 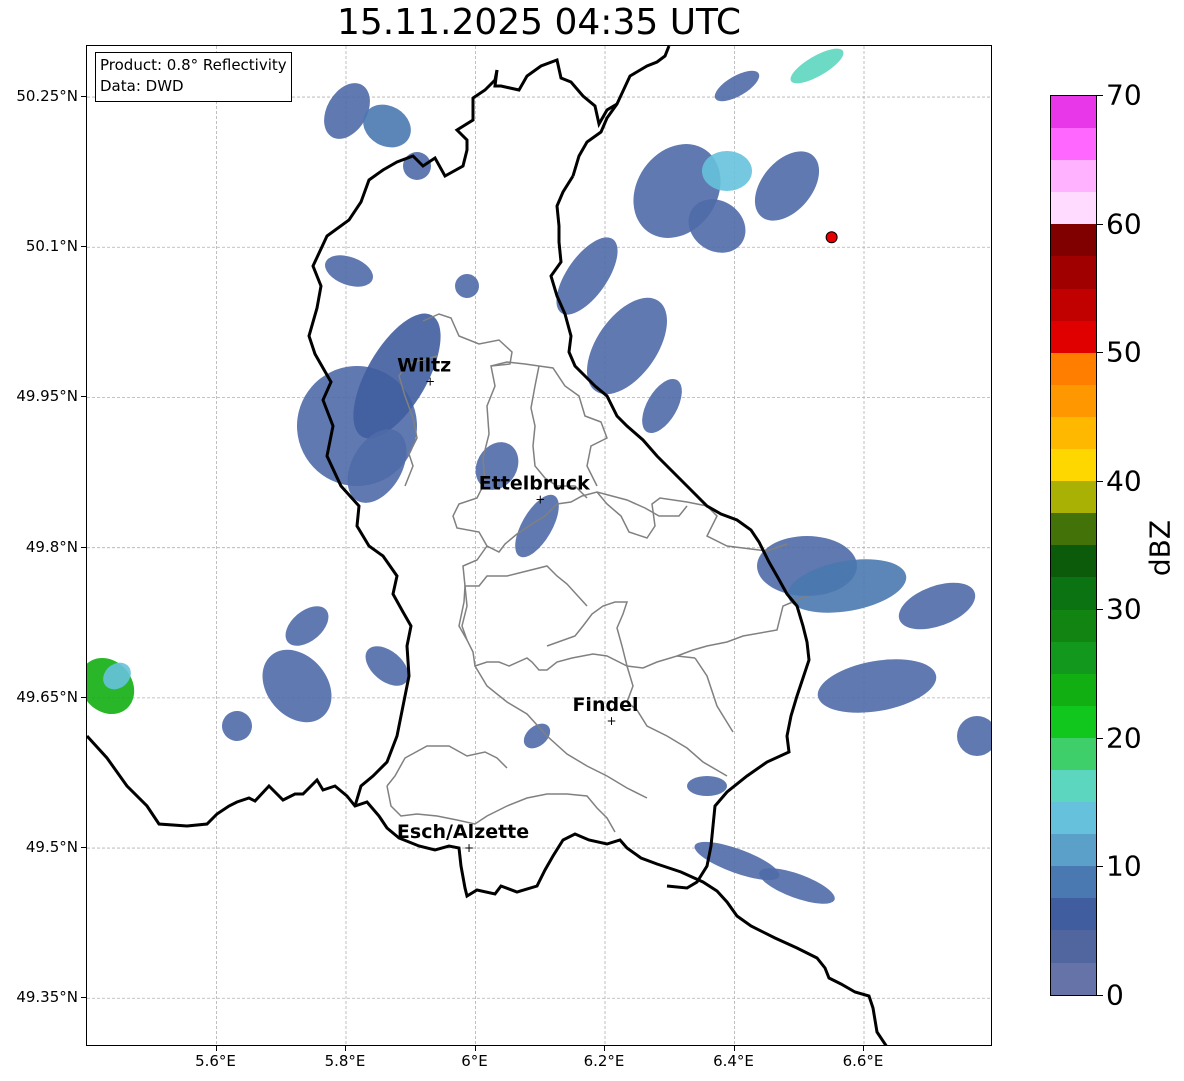 What do you see at coordinates (1124, 866) in the screenshot?
I see `colorbar-tick-label: 10` at bounding box center [1124, 866].